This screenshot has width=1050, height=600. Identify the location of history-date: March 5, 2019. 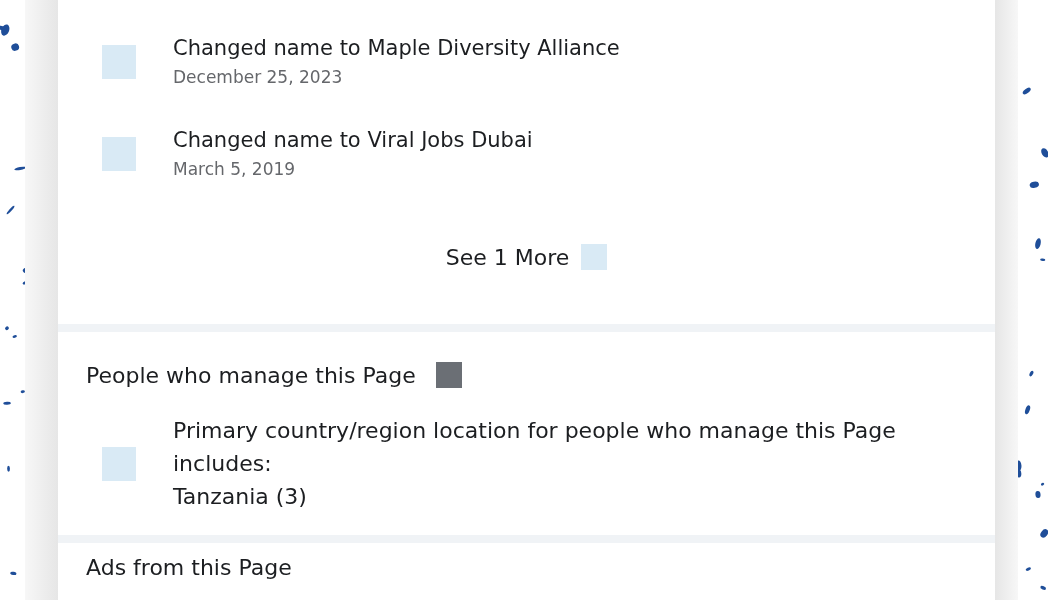
(235, 169).